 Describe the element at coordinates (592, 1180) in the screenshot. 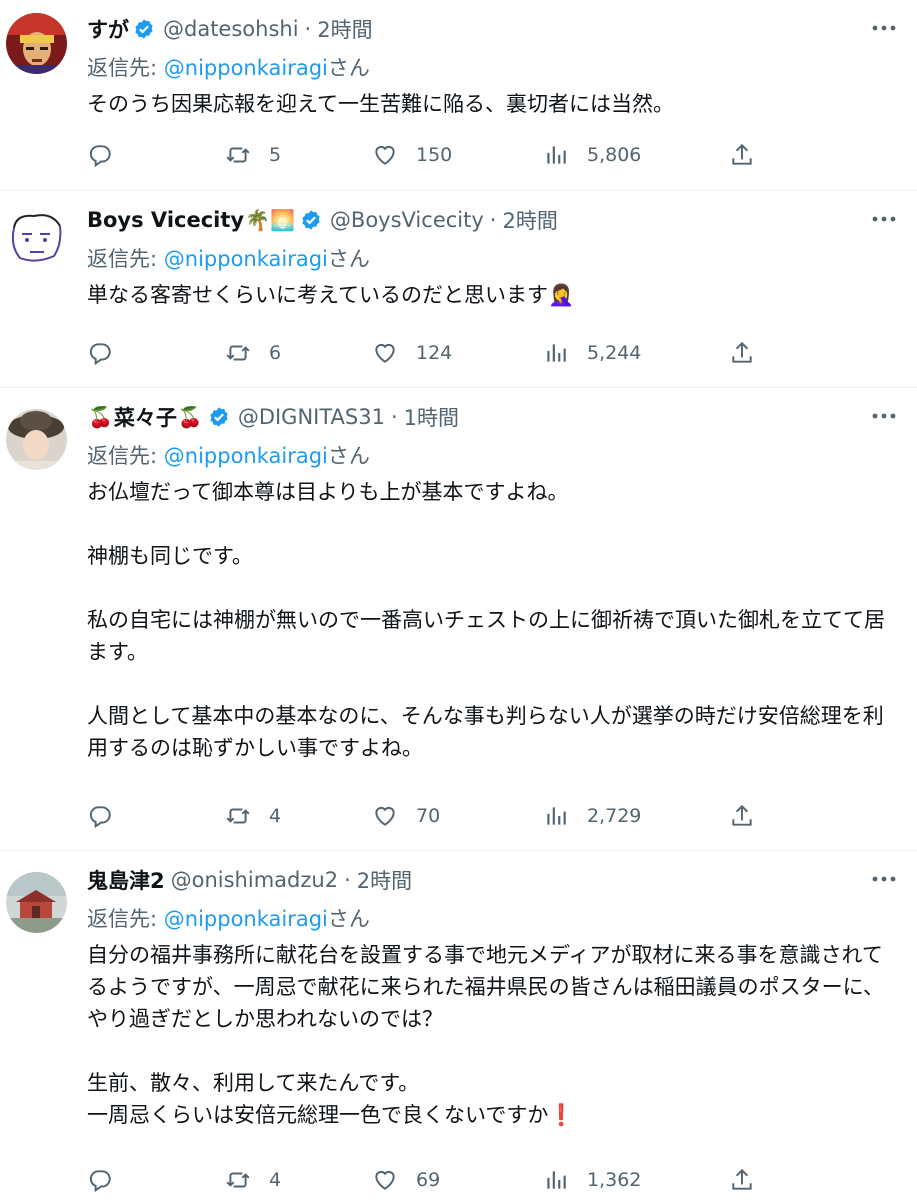

I see `views-button: 1,362` at that location.